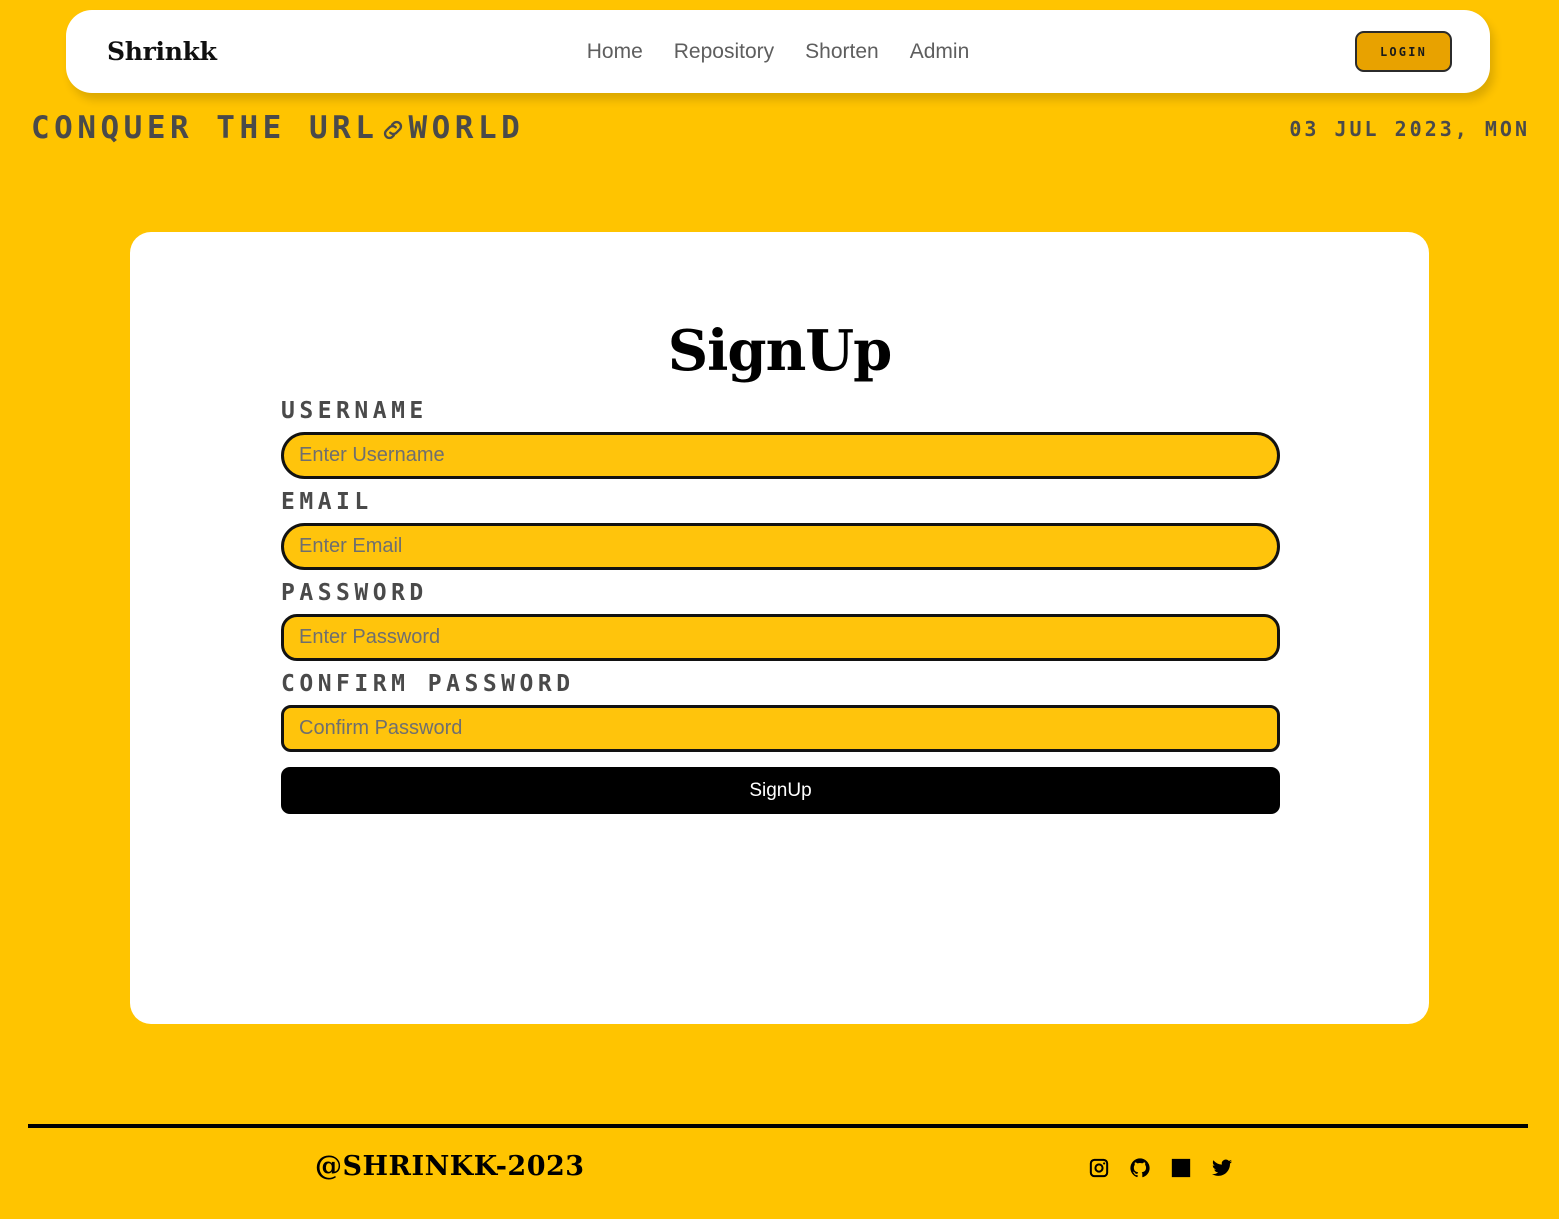  I want to click on username-input, so click(780, 455).